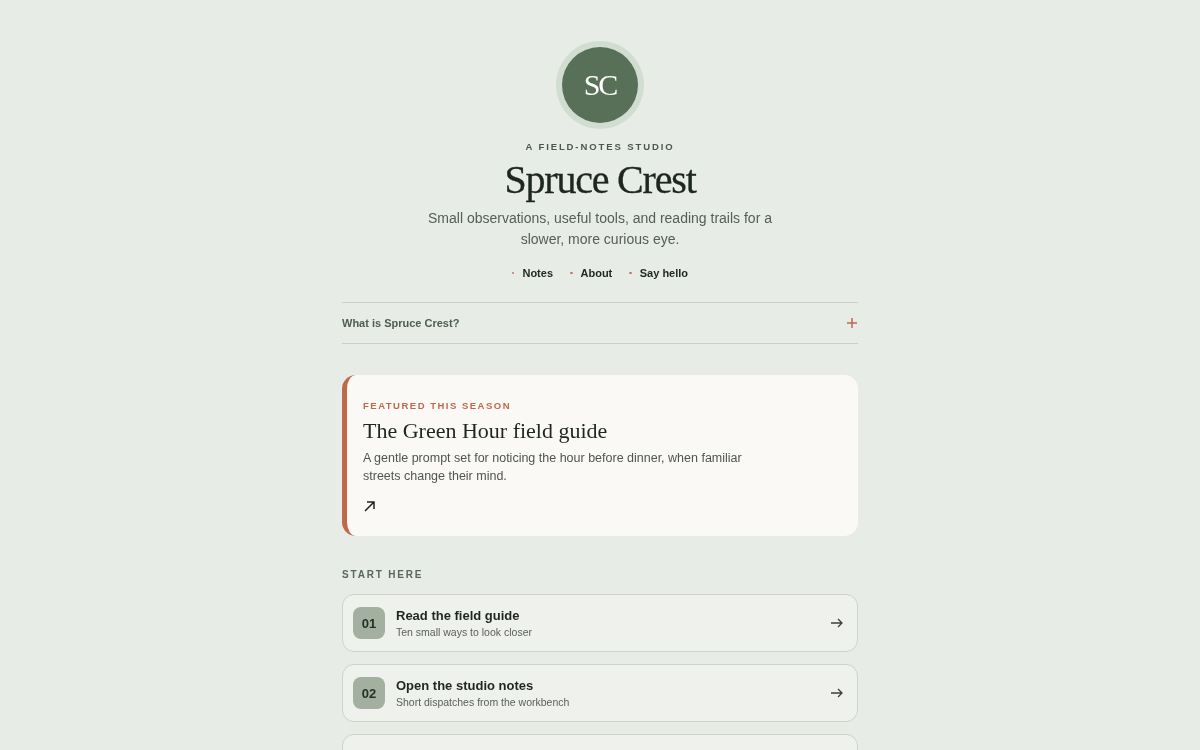  Describe the element at coordinates (600, 180) in the screenshot. I see `site-title: Spruce Crest` at that location.